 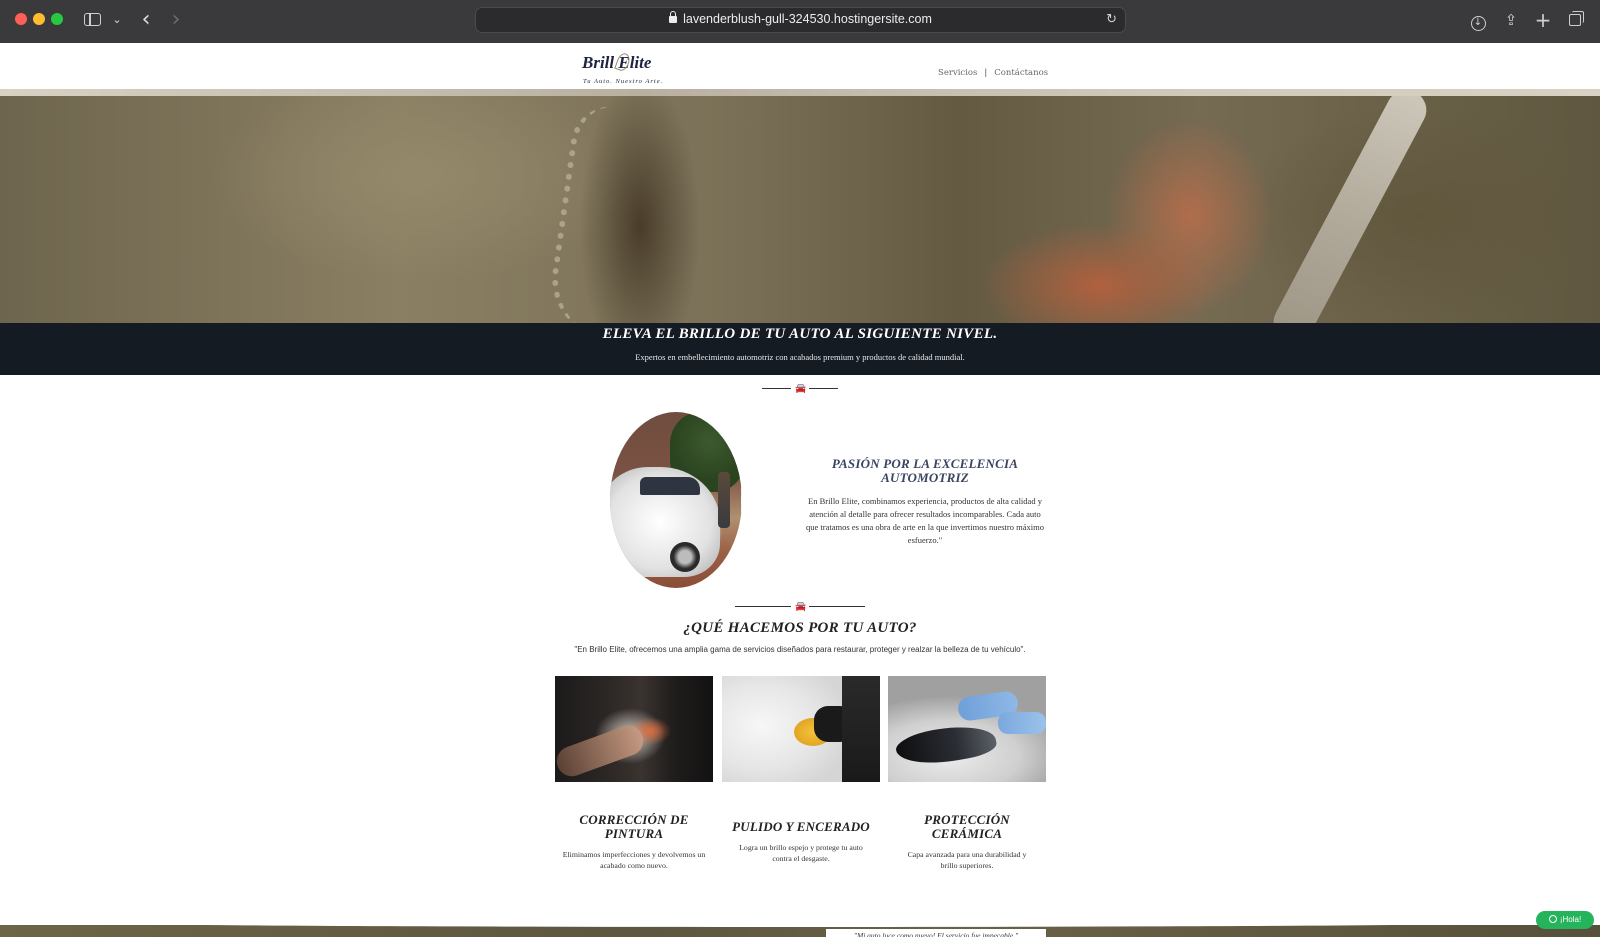 I want to click on about-car-photo, so click(x=676, y=500).